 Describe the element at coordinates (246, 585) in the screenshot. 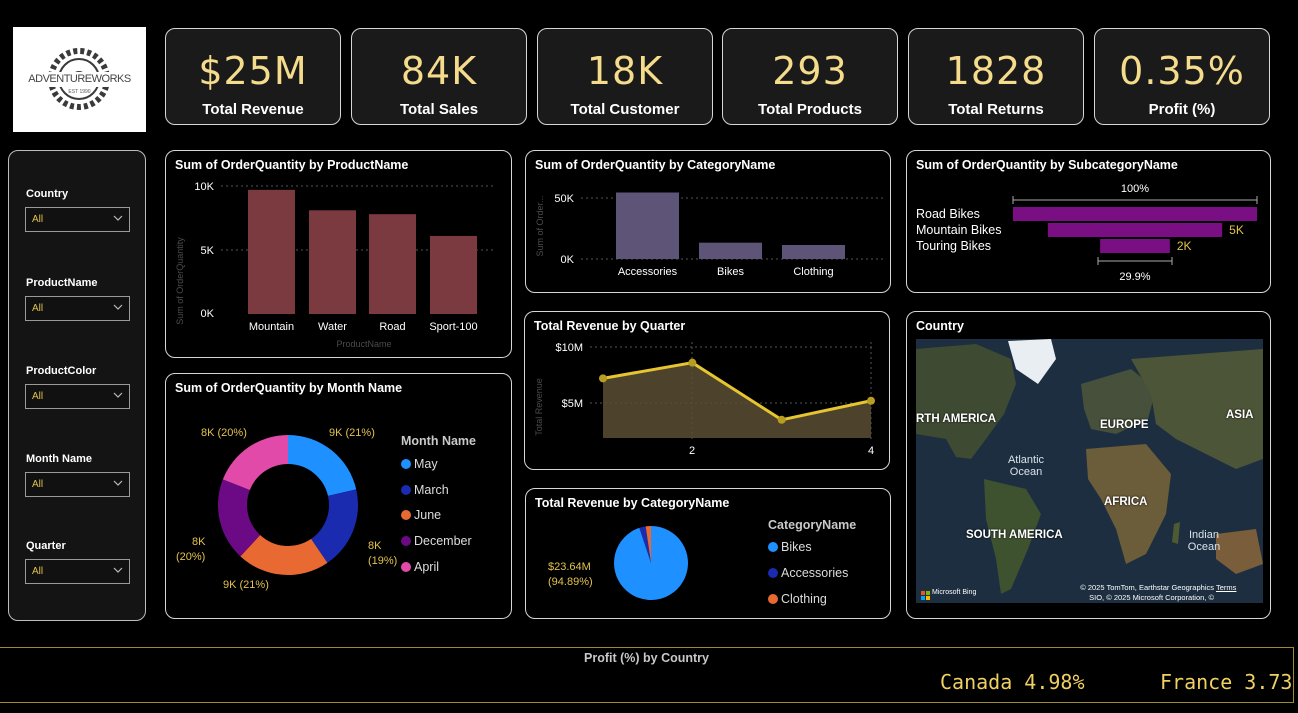

I see `data-label: 9K (21%)` at that location.